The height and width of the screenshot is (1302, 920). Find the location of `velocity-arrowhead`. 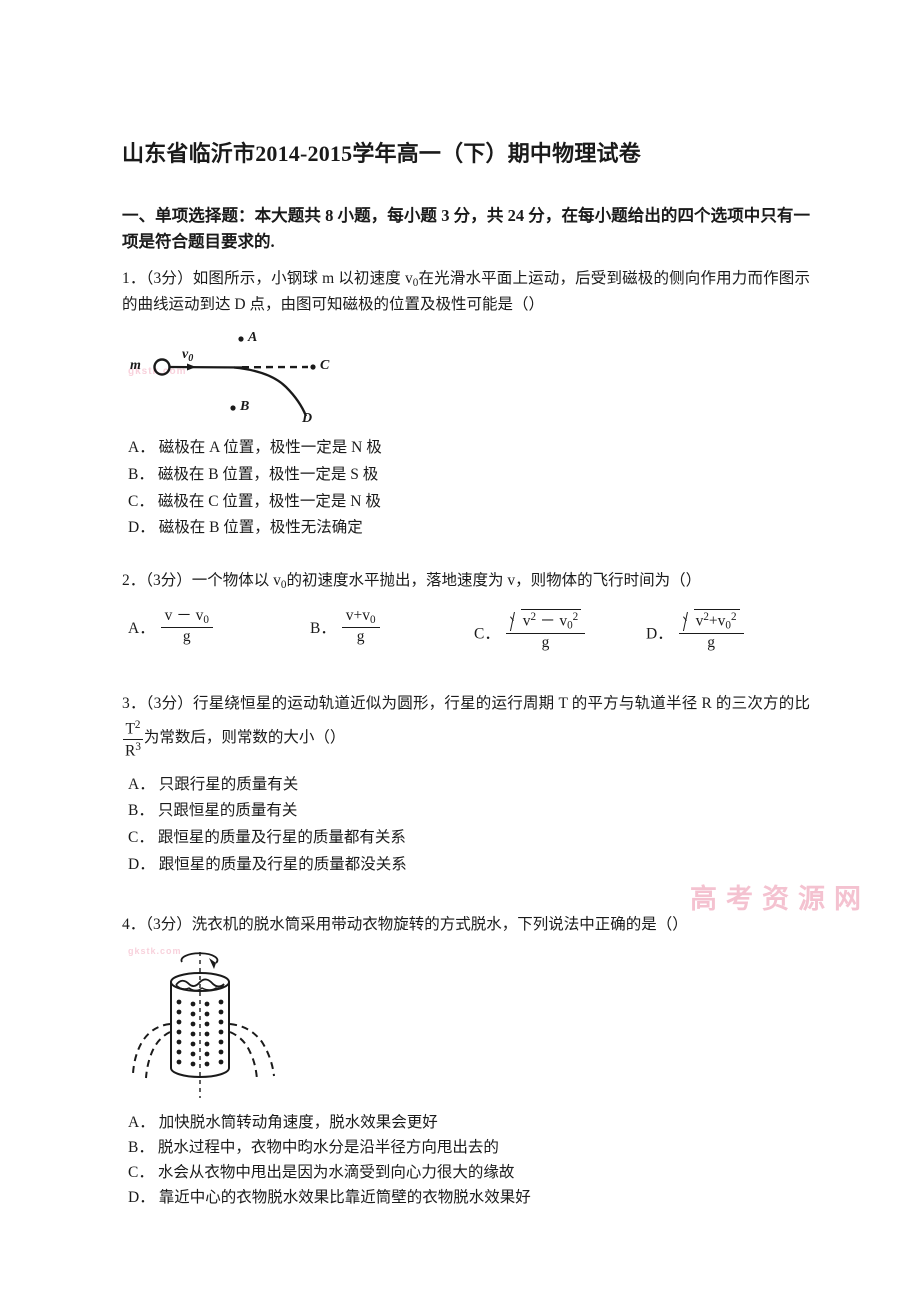

velocity-arrowhead is located at coordinates (191, 367).